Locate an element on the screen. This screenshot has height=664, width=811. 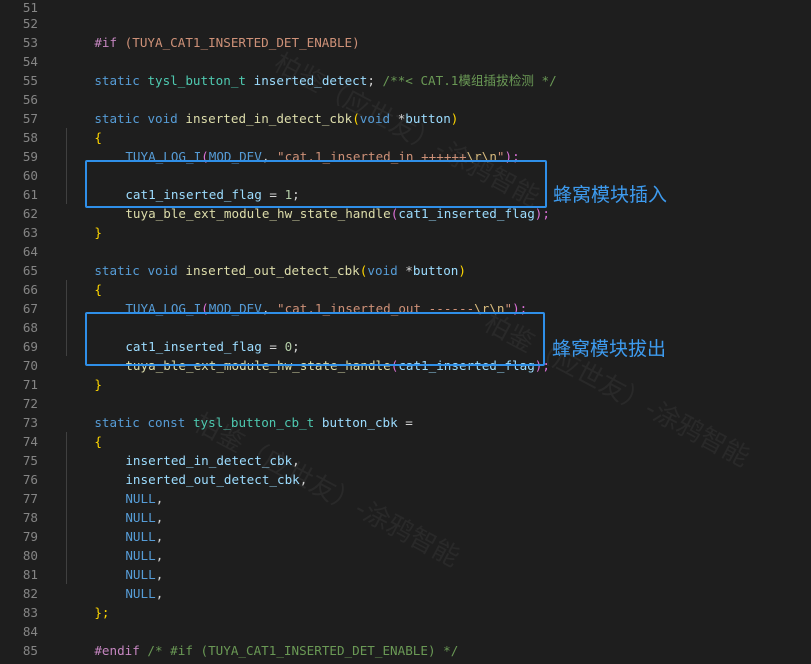
code-line: inserted_out_detect_cbk, is located at coordinates (201, 469).